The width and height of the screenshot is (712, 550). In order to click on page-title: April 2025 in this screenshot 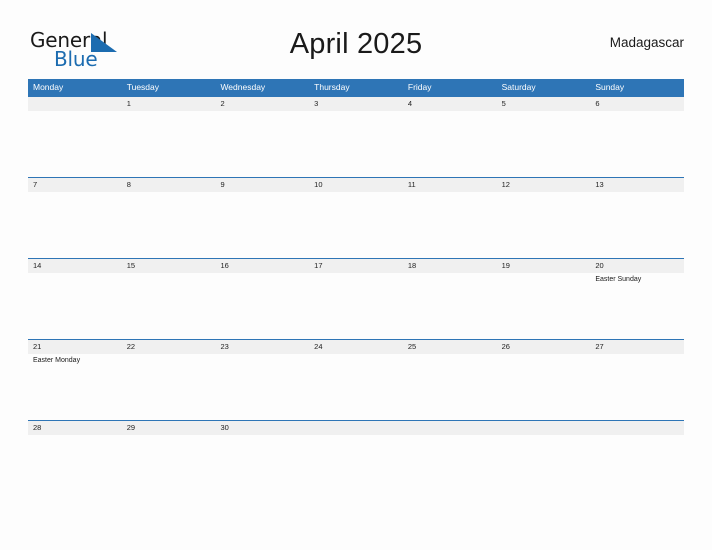, I will do `click(356, 44)`.